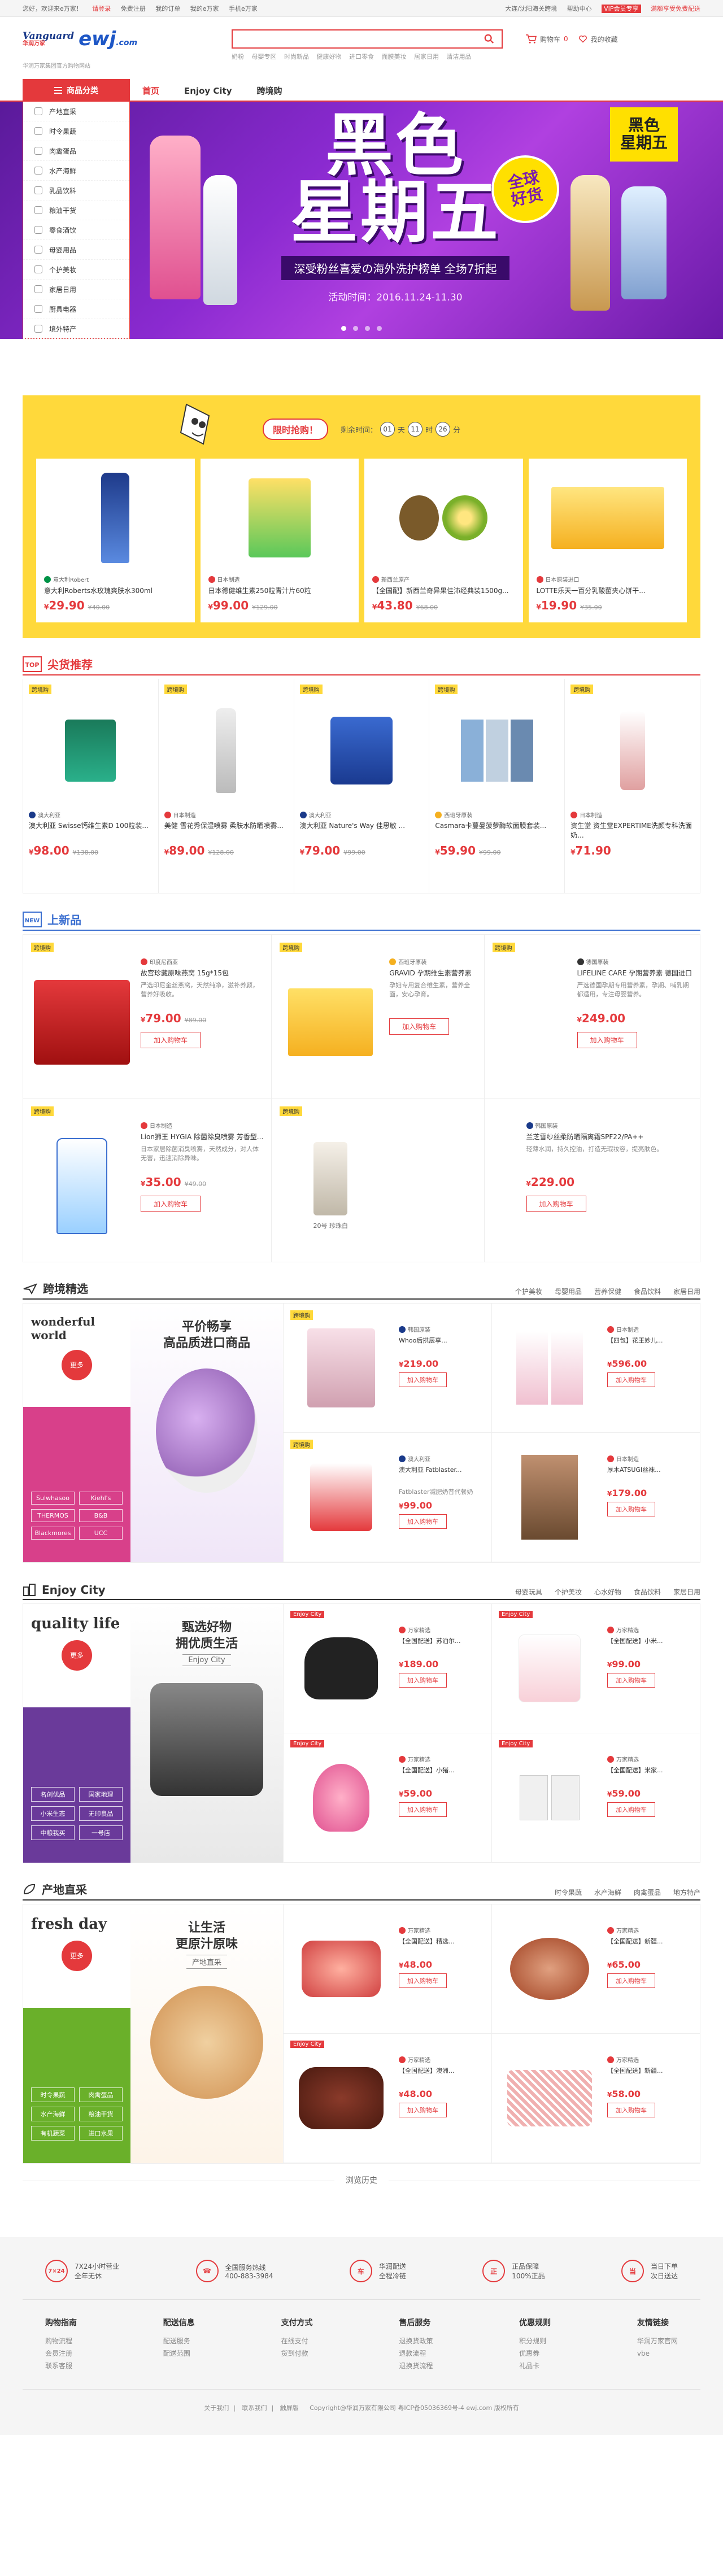 This screenshot has height=2576, width=723. I want to click on category-link: 水产海鲜, so click(53, 2114).